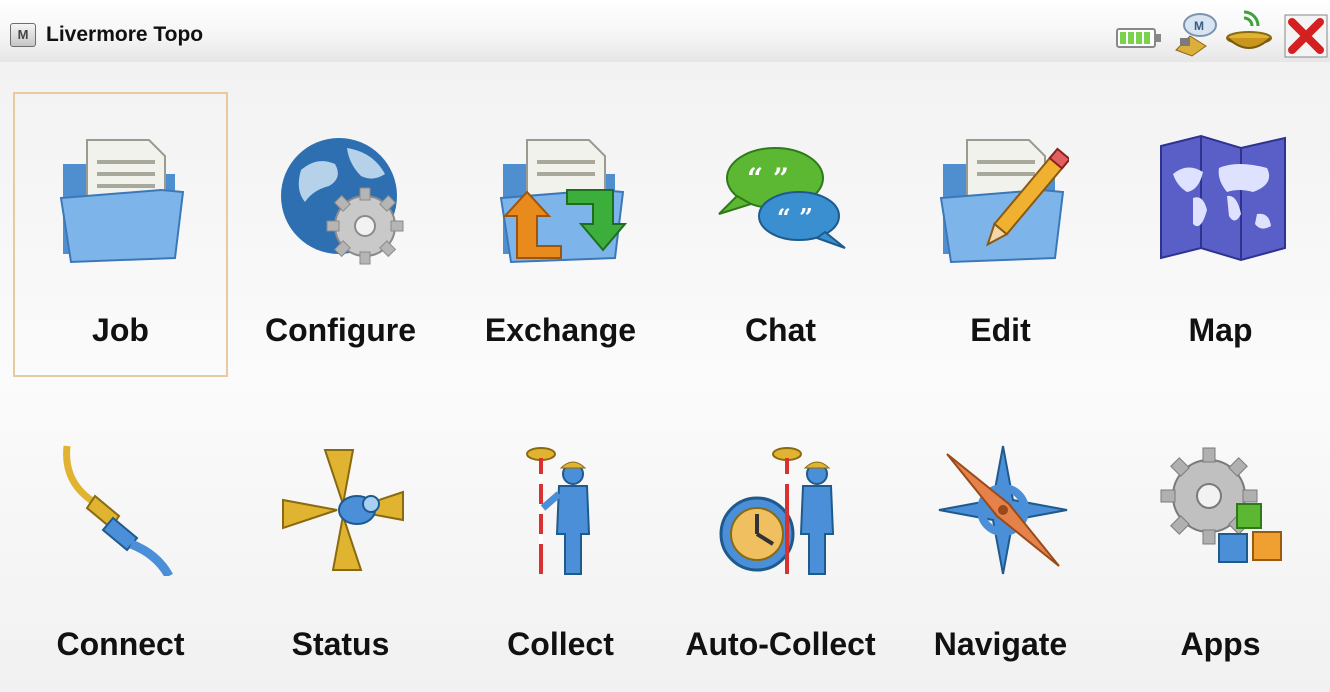  Describe the element at coordinates (1195, 34) in the screenshot. I see `controller-connection-icon: M` at that location.